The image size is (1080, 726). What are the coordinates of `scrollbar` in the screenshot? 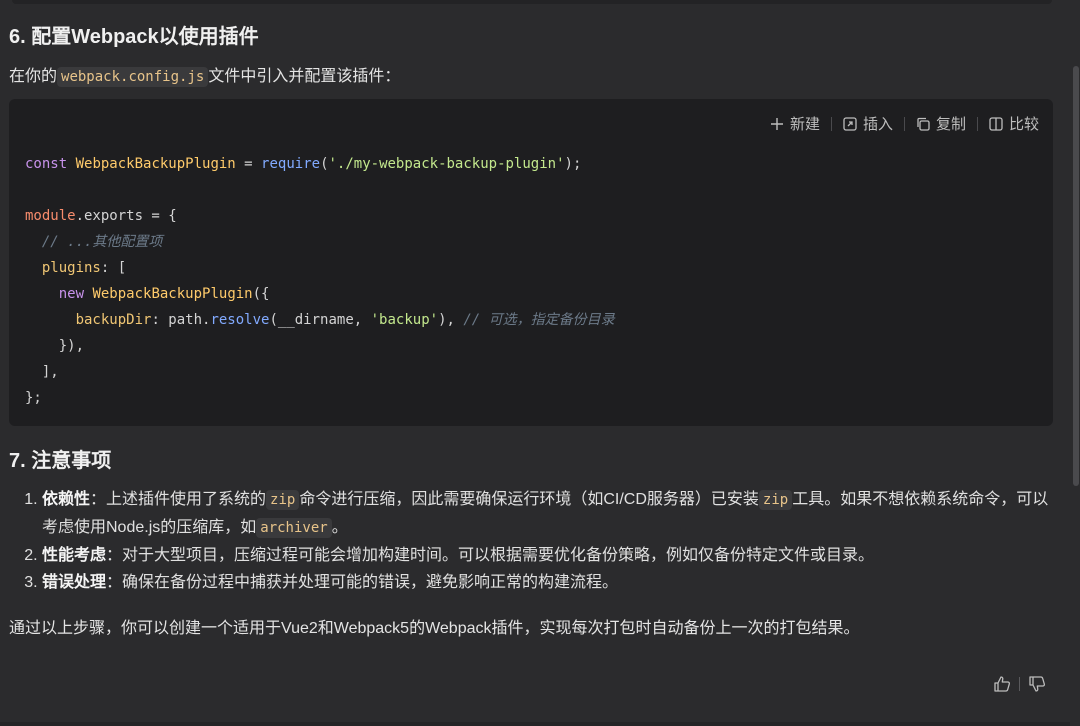 It's located at (1076, 363).